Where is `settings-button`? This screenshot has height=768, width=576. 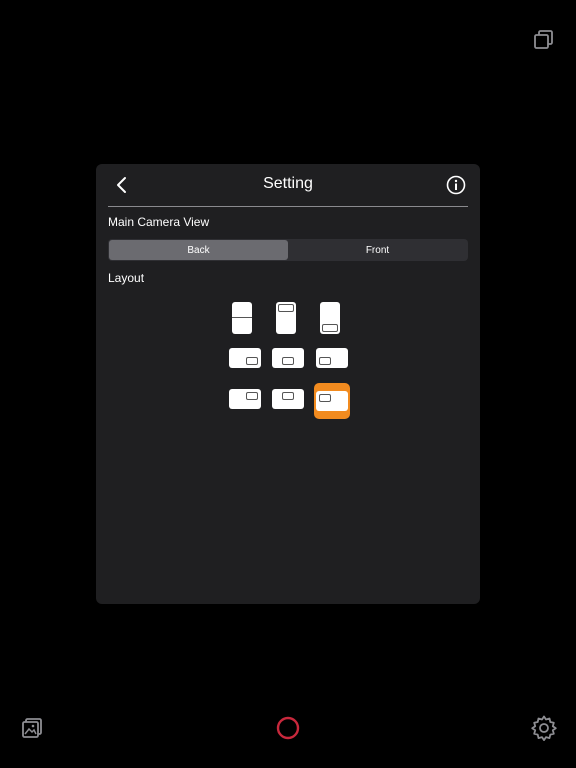 settings-button is located at coordinates (544, 728).